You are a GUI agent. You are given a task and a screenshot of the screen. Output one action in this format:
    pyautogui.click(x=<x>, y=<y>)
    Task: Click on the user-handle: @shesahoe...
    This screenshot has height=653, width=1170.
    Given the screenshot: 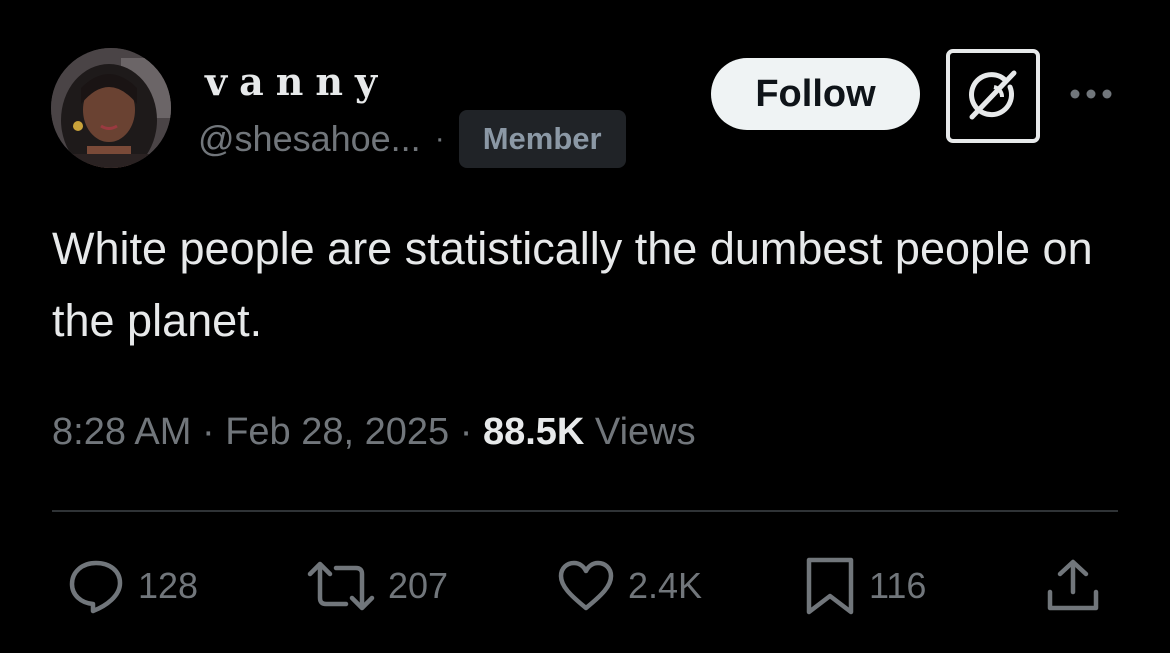 What is the action you would take?
    pyautogui.click(x=309, y=139)
    